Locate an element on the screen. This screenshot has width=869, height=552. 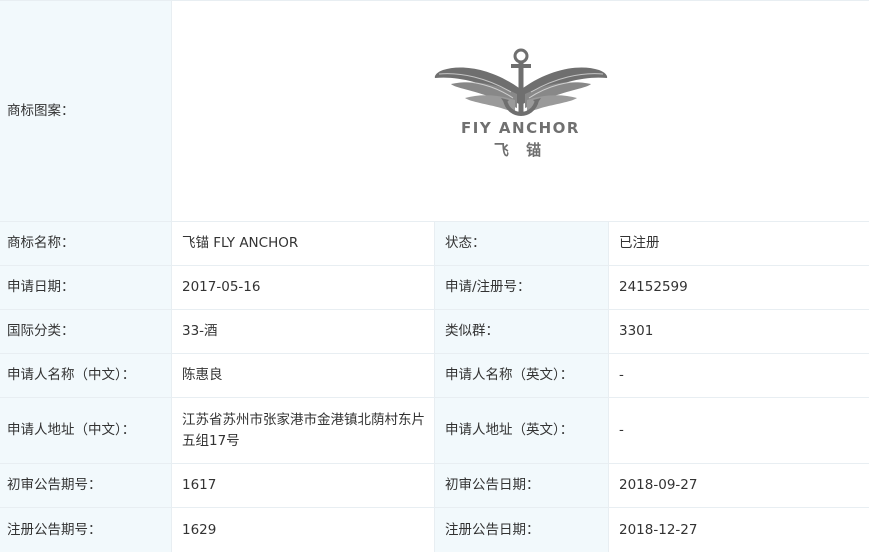
preliminary-notice-date-label: 初审公告日期： is located at coordinates (522, 485).